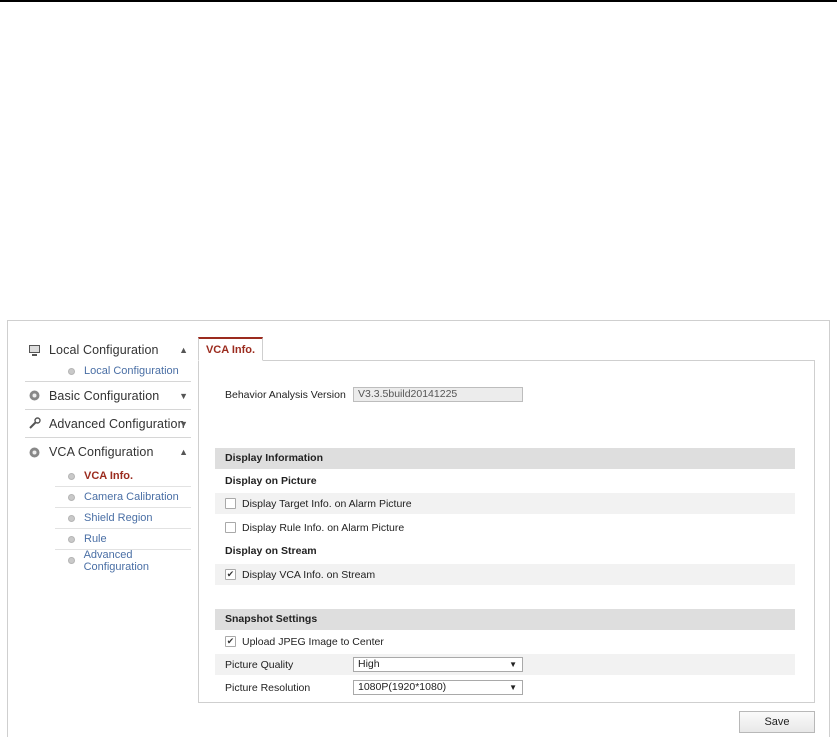 The image size is (837, 737). Describe the element at coordinates (230, 349) in the screenshot. I see `tab-vca-info: VCA Info.` at that location.